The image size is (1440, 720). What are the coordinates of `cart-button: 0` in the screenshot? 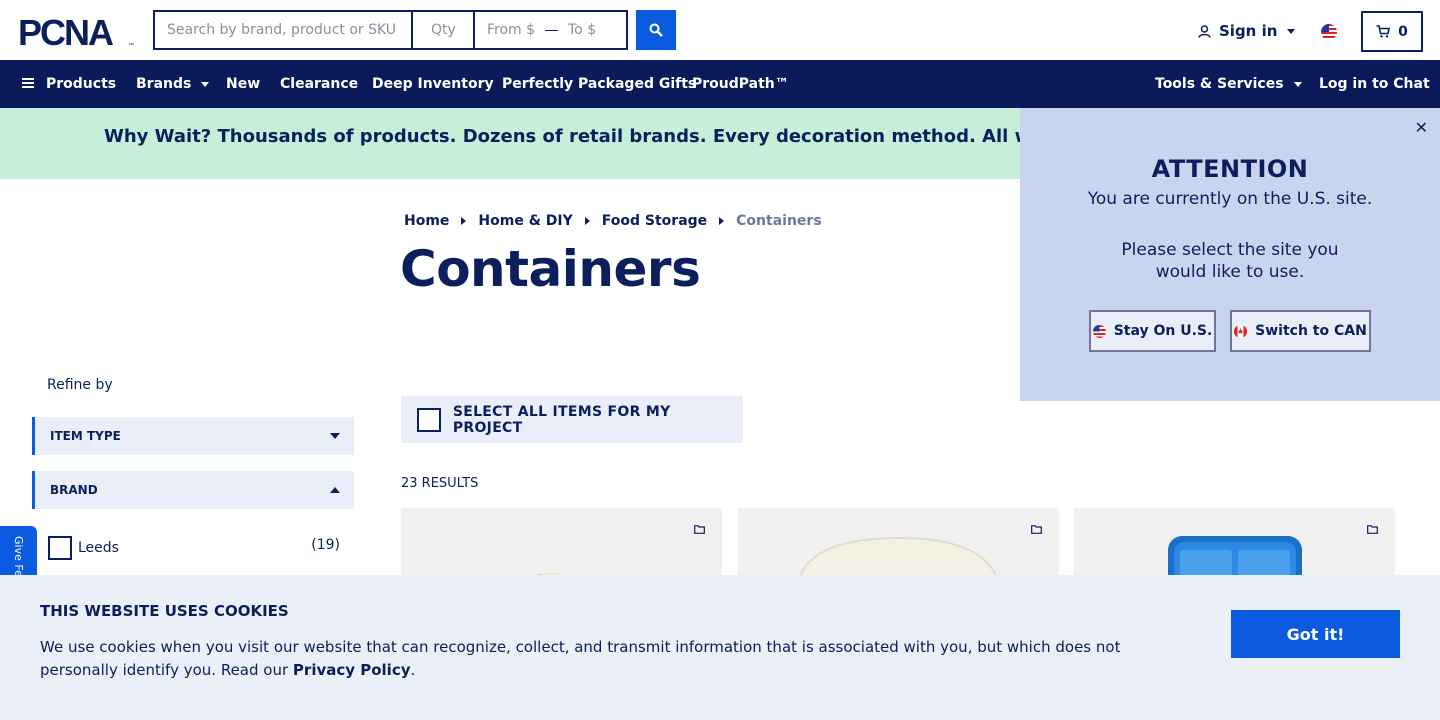 It's located at (1392, 31).